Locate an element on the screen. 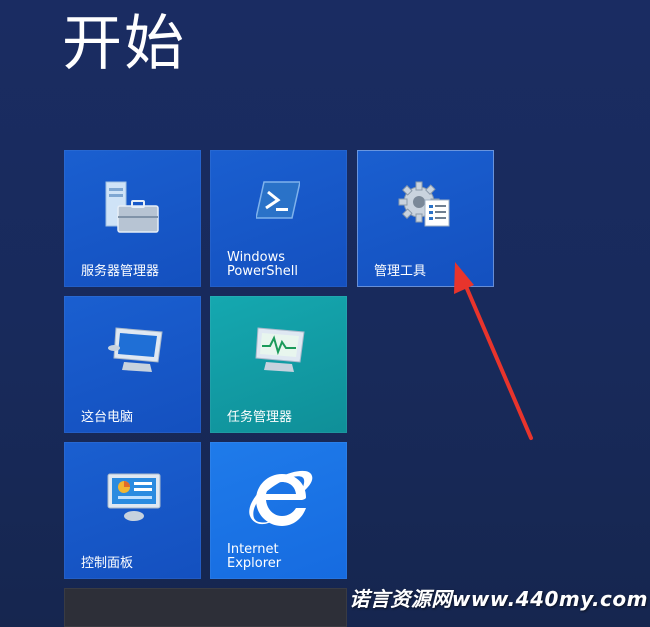 The width and height of the screenshot is (650, 627). tile-label: 这台电脑 is located at coordinates (107, 417).